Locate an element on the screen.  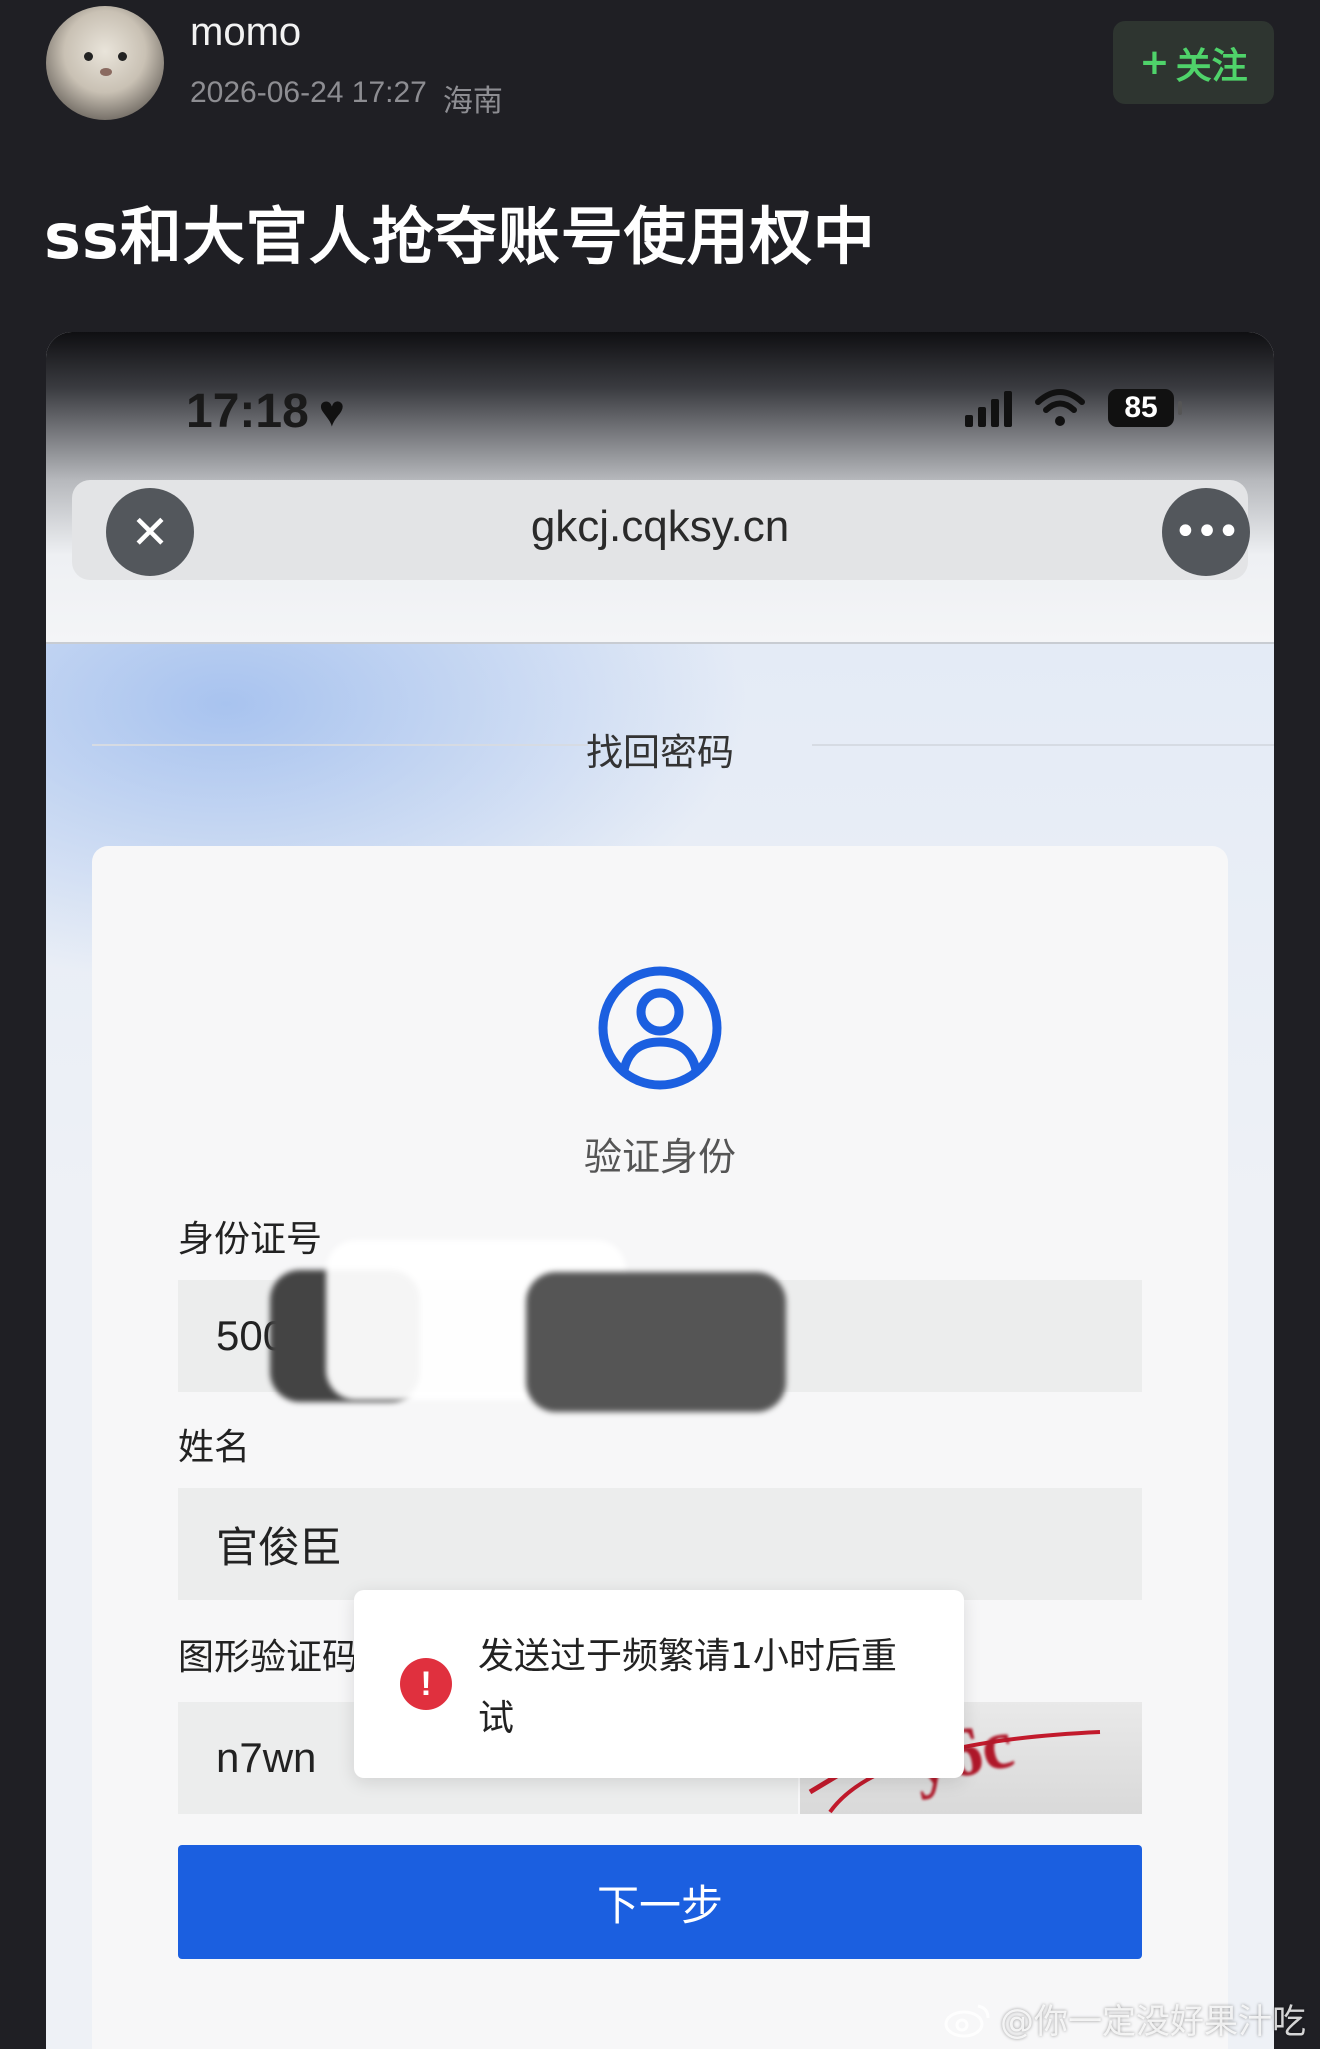
name-value: 官俊臣 is located at coordinates (279, 1547).